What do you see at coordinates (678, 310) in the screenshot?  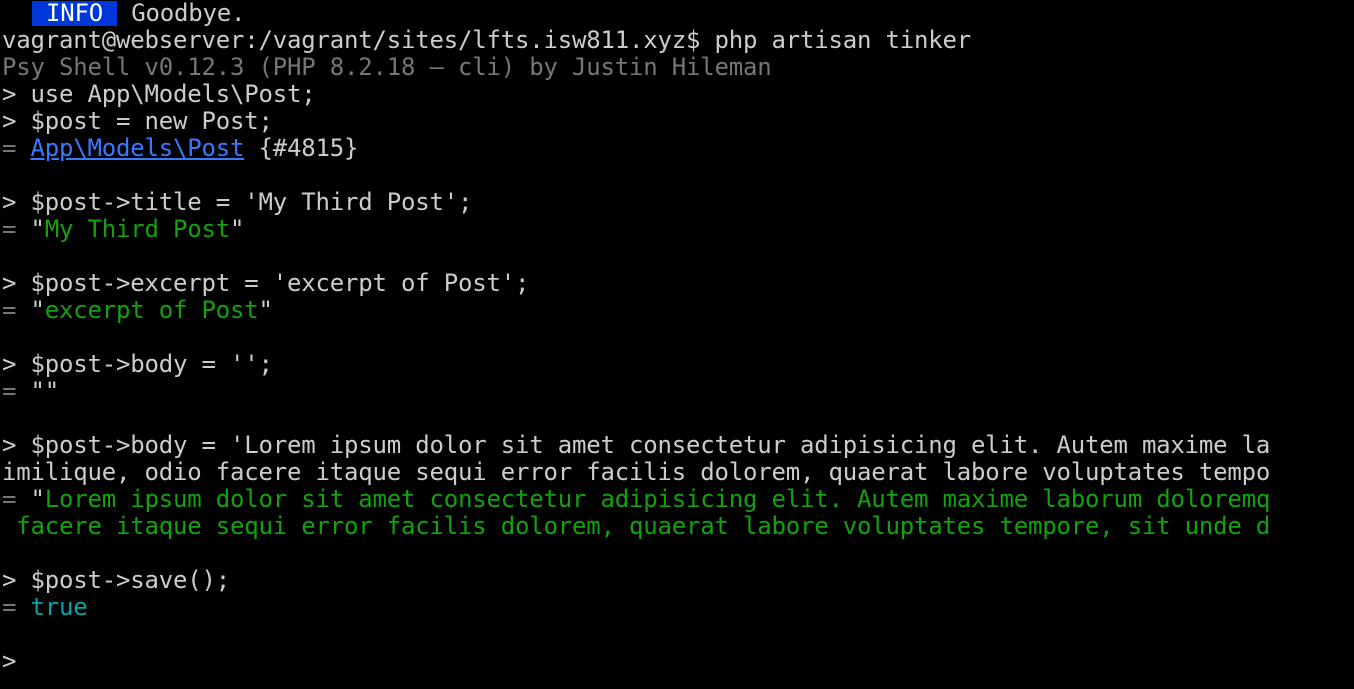 I see `output-excerpt: = "excerpt of Post"` at bounding box center [678, 310].